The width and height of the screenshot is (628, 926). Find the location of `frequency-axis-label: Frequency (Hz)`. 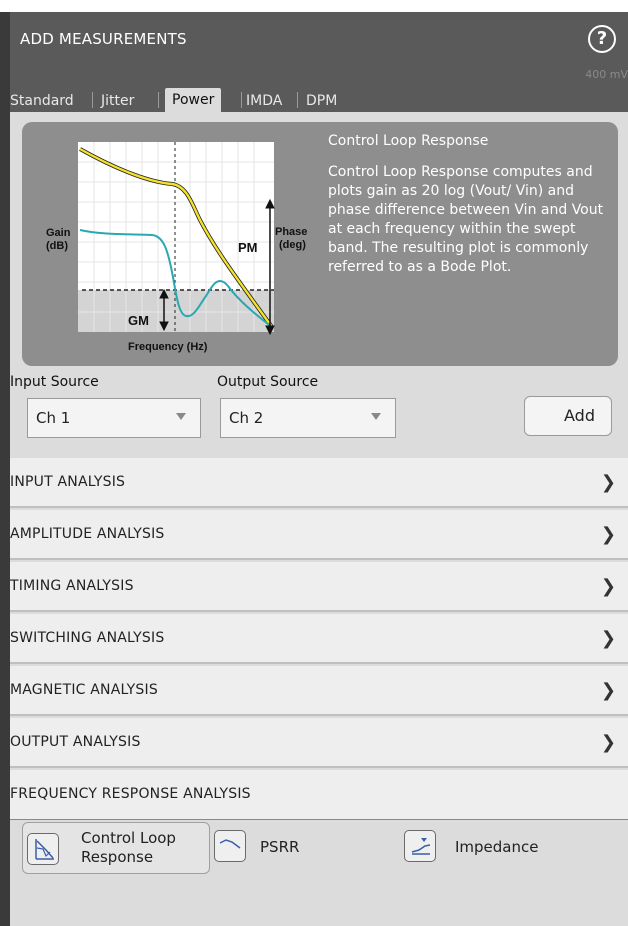

frequency-axis-label: Frequency (Hz) is located at coordinates (168, 347).